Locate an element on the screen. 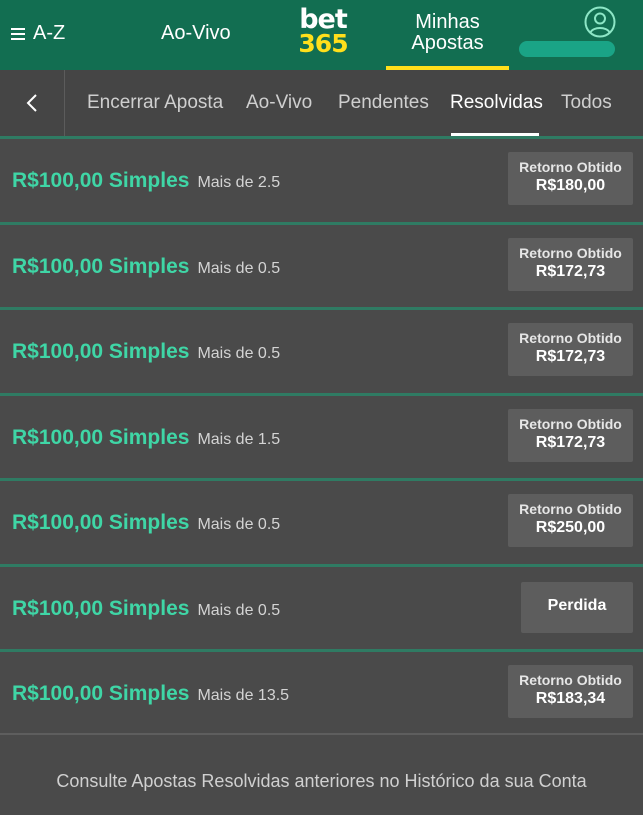 Image resolution: width=643 pixels, height=815 pixels. back-button is located at coordinates (32, 103).